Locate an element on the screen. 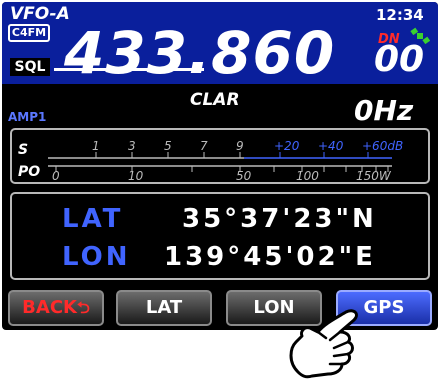 This screenshot has height=385, width=440. back-arrow-icon: ⮌ is located at coordinates (83, 307).